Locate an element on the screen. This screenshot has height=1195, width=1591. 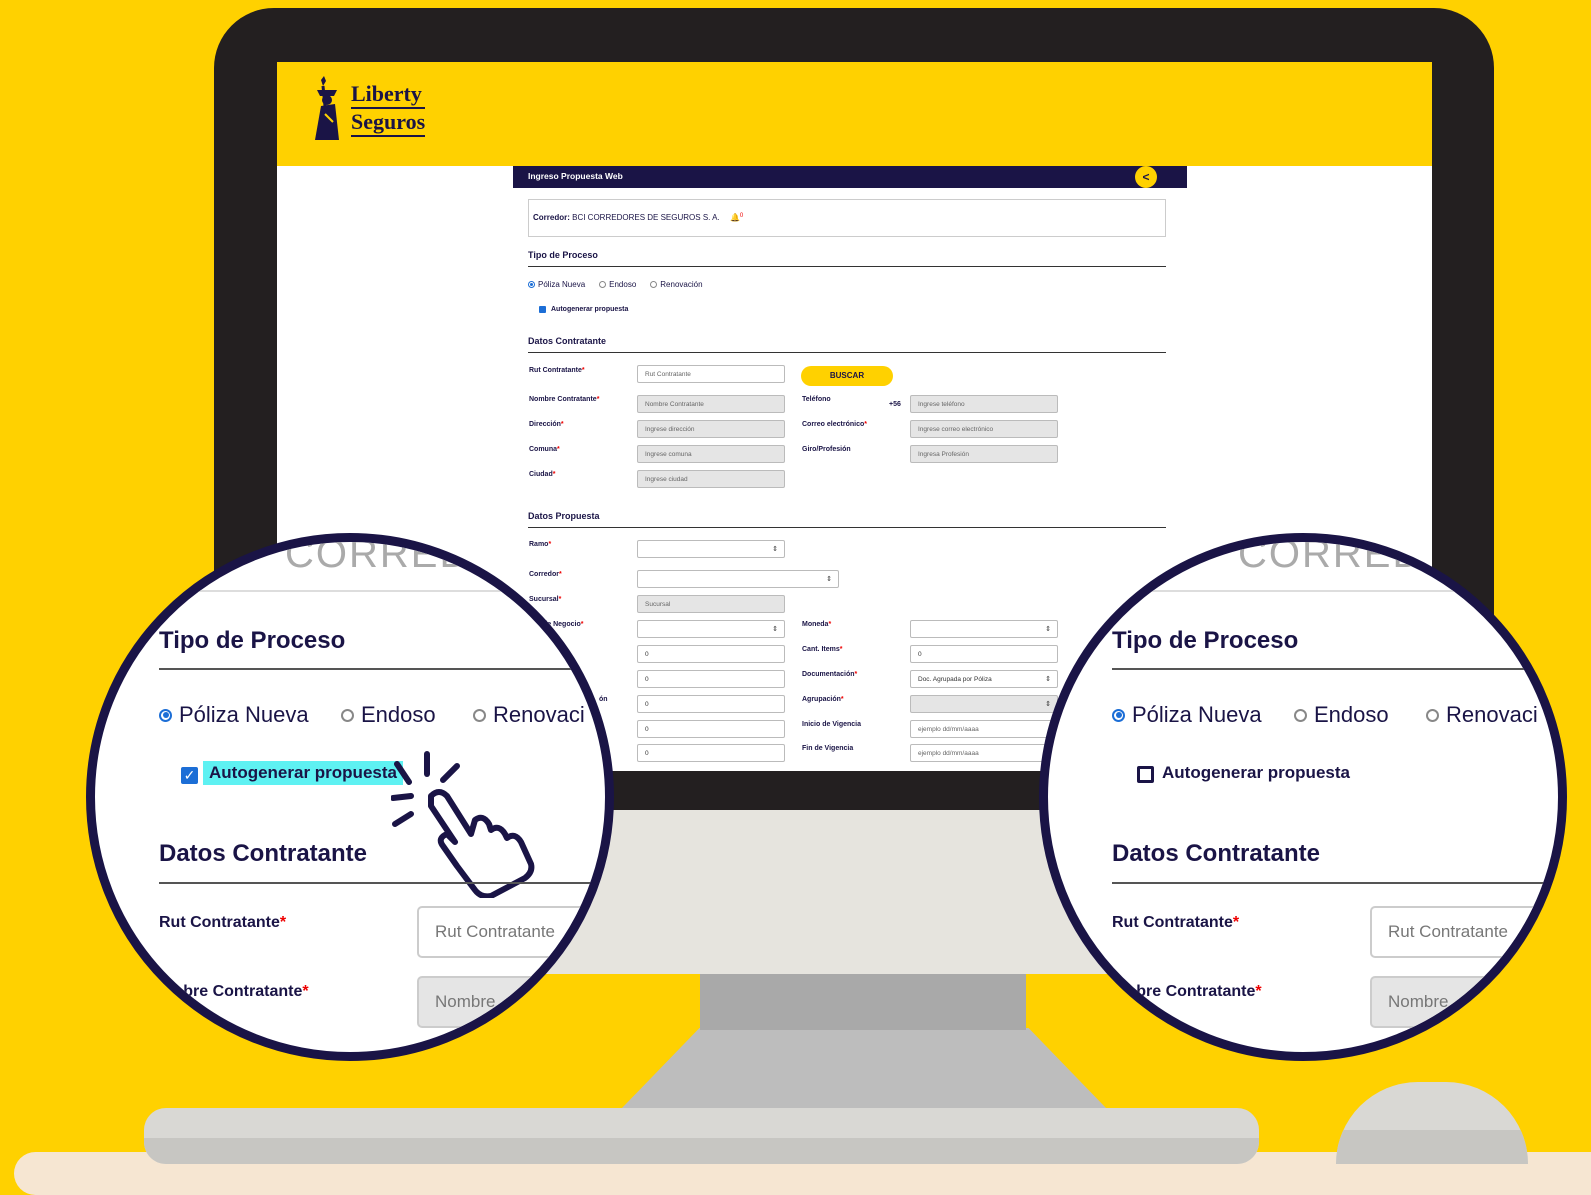
tipo-proceso-radios: Póliza Nueva Endoso Renovación is located at coordinates (615, 284).